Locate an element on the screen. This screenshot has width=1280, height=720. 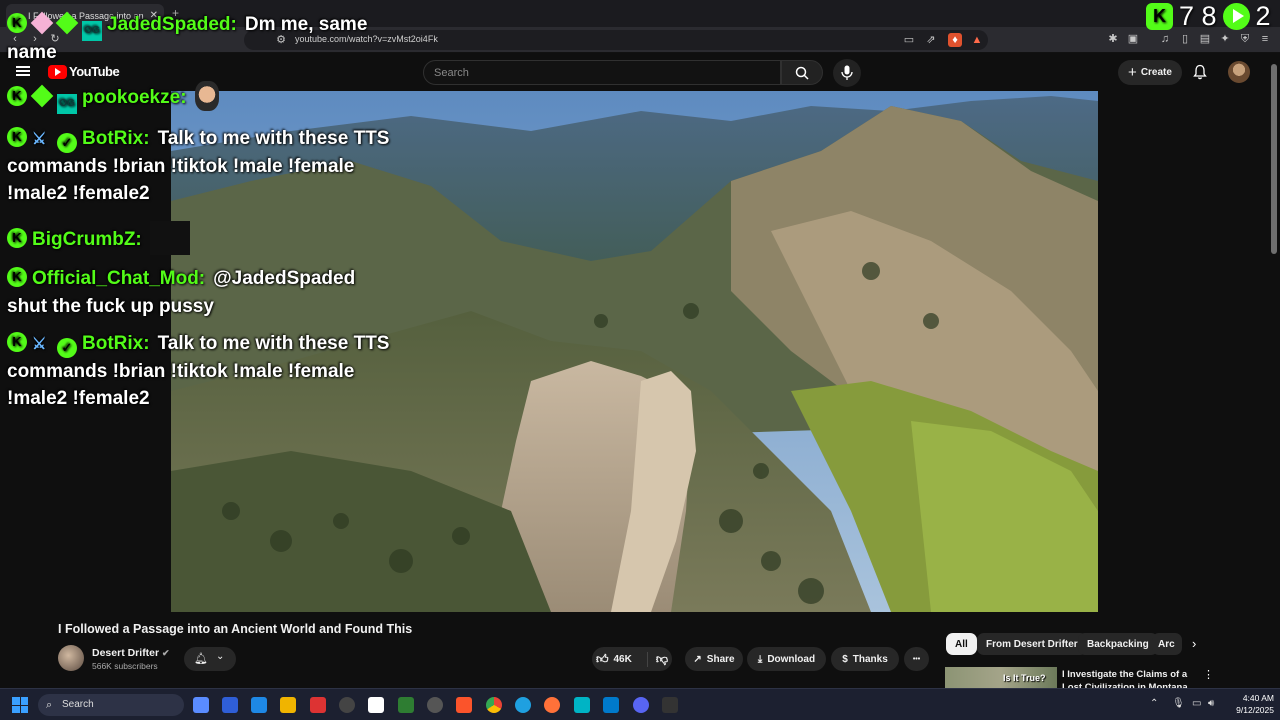
viewer-count: 7 8 is located at coordinates (1198, 15).